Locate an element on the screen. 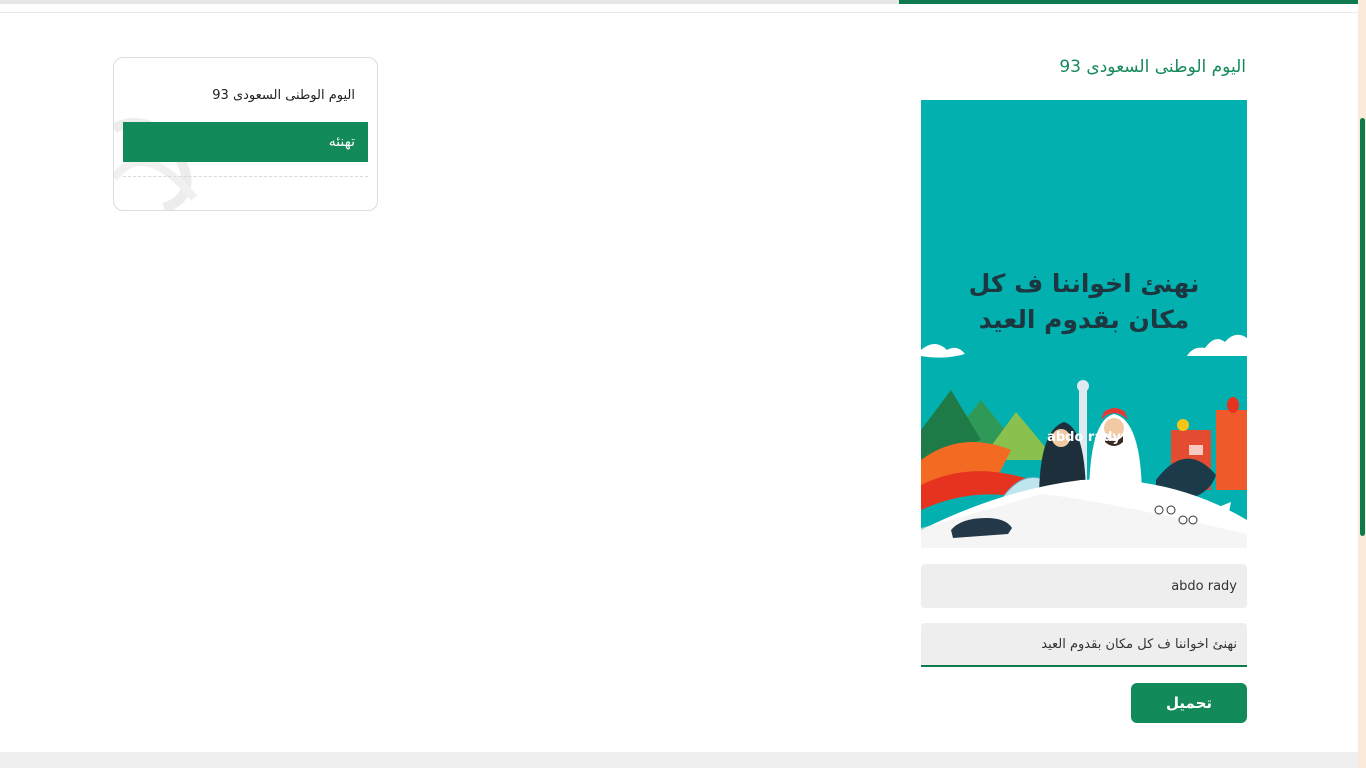 The image size is (1366, 768). name-input-value: abdo rady is located at coordinates (1204, 586).